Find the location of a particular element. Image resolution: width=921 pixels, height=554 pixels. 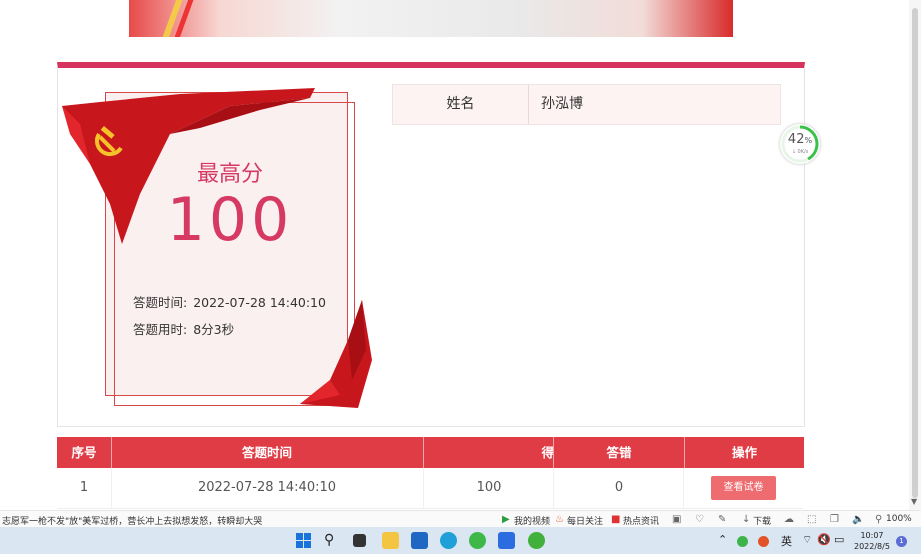

wifi-icon: ⌔ is located at coordinates (807, 540).